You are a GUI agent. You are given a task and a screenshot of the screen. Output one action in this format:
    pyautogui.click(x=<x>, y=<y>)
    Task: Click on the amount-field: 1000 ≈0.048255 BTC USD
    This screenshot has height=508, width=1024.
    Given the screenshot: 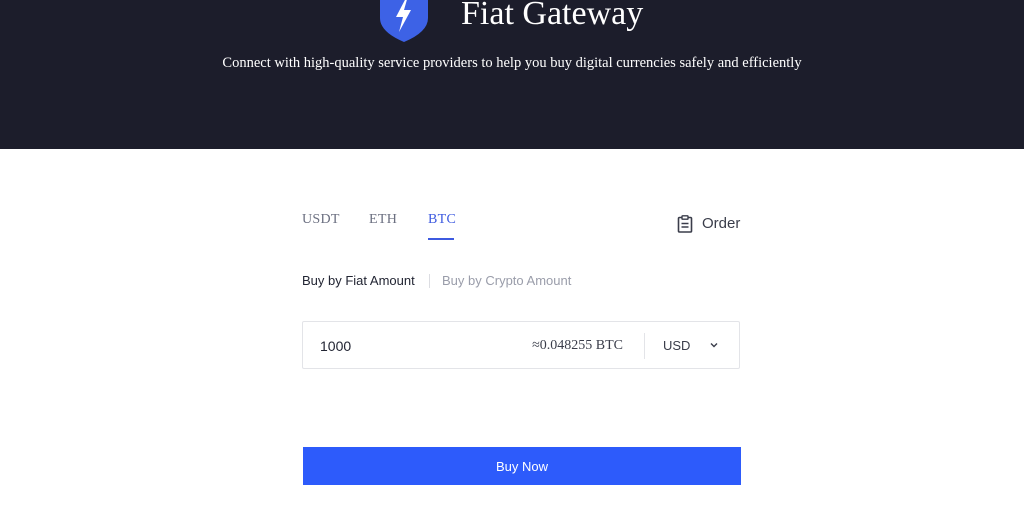 What is the action you would take?
    pyautogui.click(x=521, y=345)
    